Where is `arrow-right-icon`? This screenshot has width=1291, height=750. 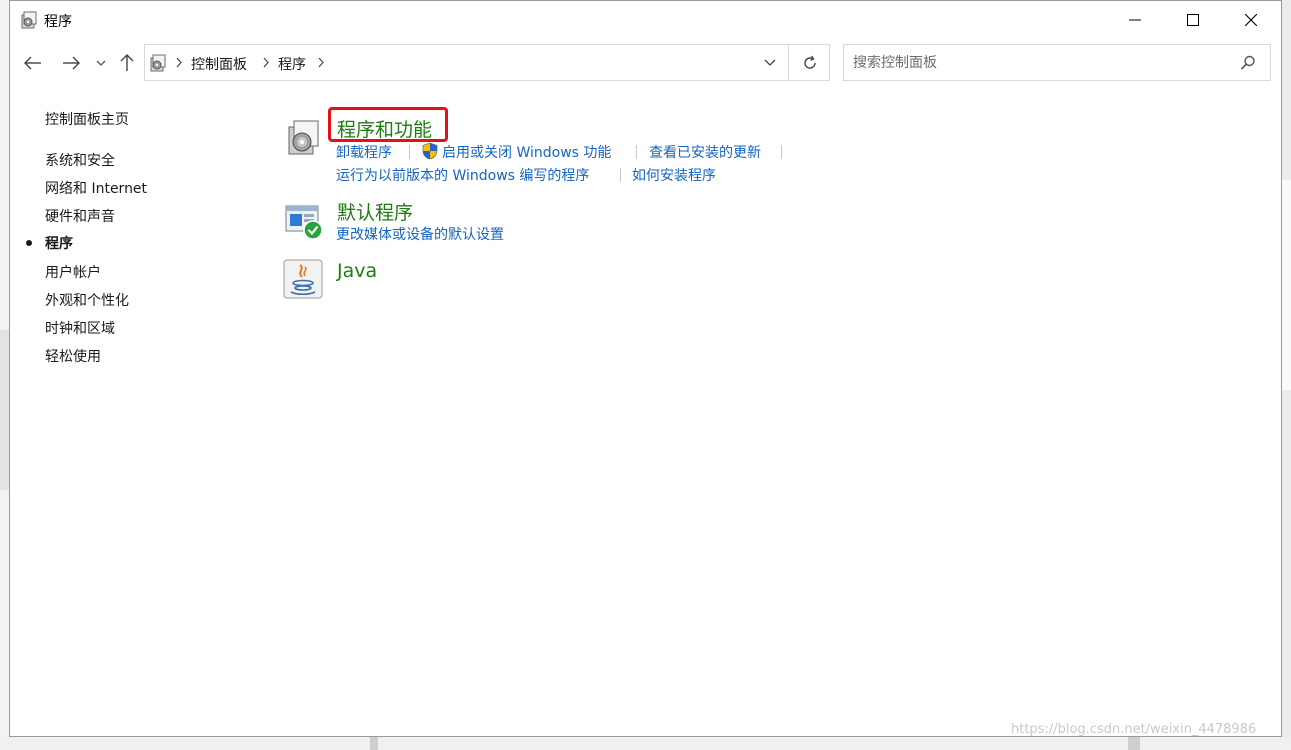 arrow-right-icon is located at coordinates (71, 63).